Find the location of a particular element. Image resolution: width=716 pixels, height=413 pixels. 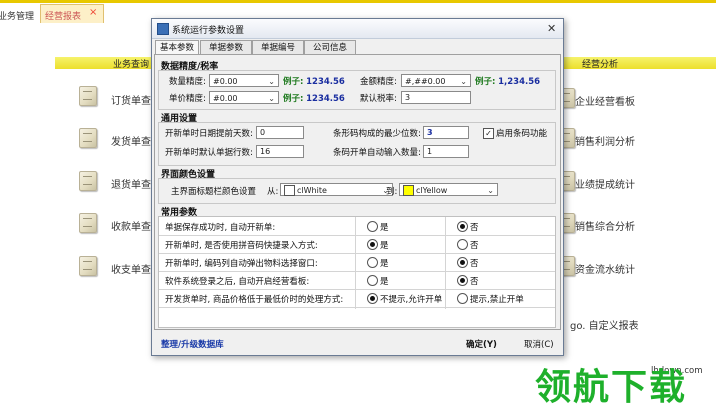

tab-document-params: 单据参数 is located at coordinates (226, 47).